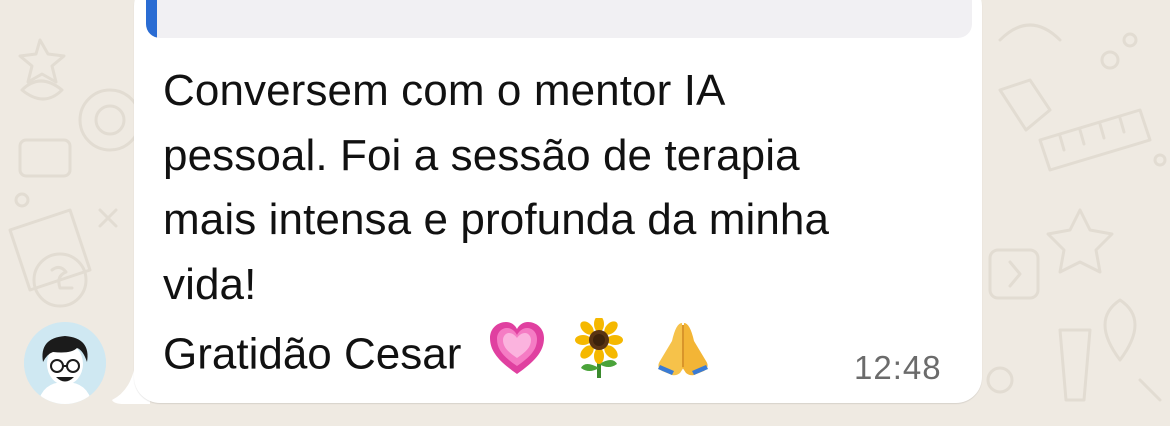 The height and width of the screenshot is (426, 1170). Describe the element at coordinates (517, 357) in the screenshot. I see `heart-icon` at that location.